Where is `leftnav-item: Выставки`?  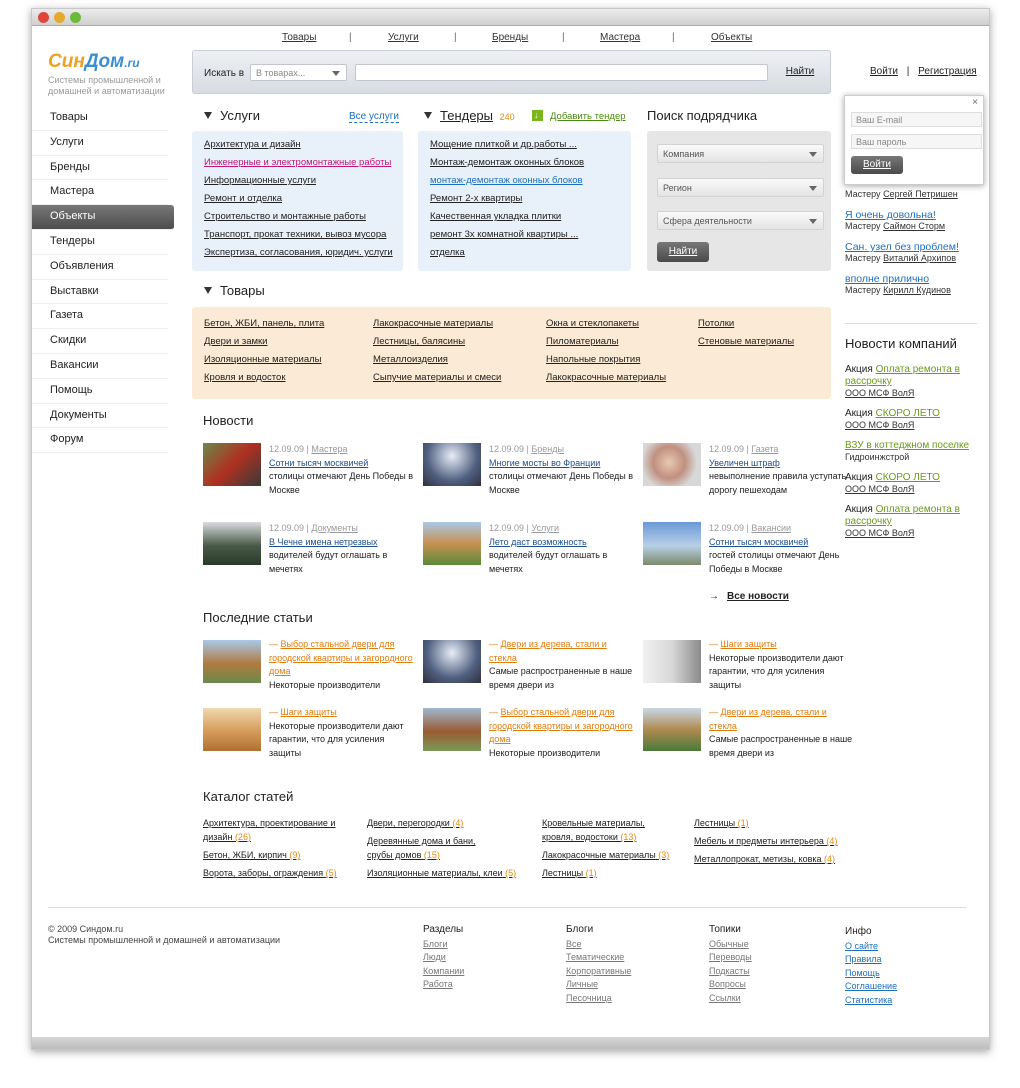 leftnav-item: Выставки is located at coordinates (100, 292).